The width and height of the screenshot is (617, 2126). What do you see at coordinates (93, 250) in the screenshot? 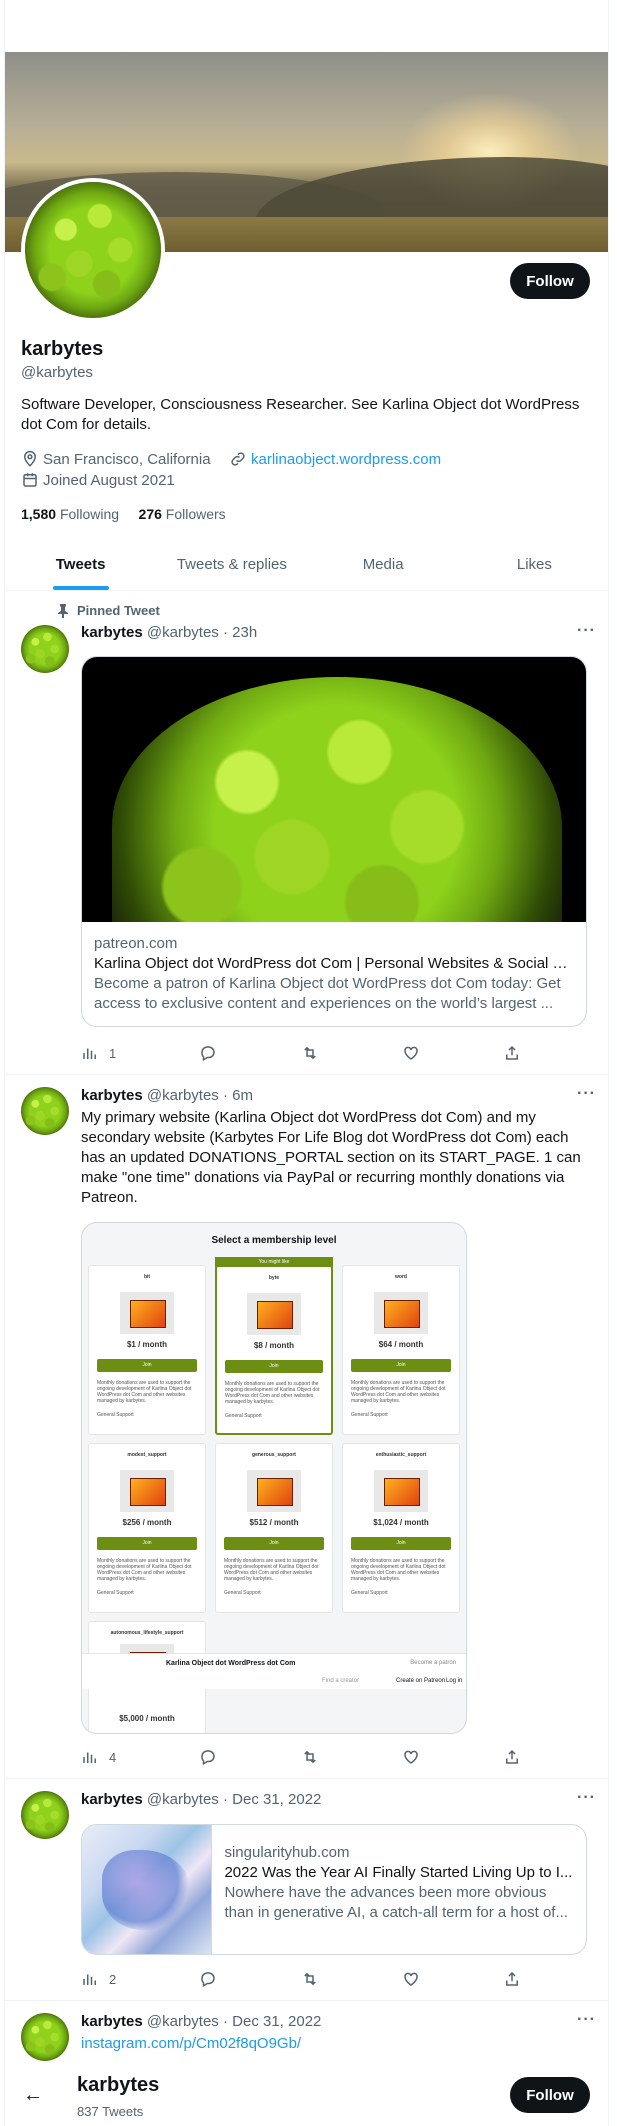
I see `profile-avatar` at bounding box center [93, 250].